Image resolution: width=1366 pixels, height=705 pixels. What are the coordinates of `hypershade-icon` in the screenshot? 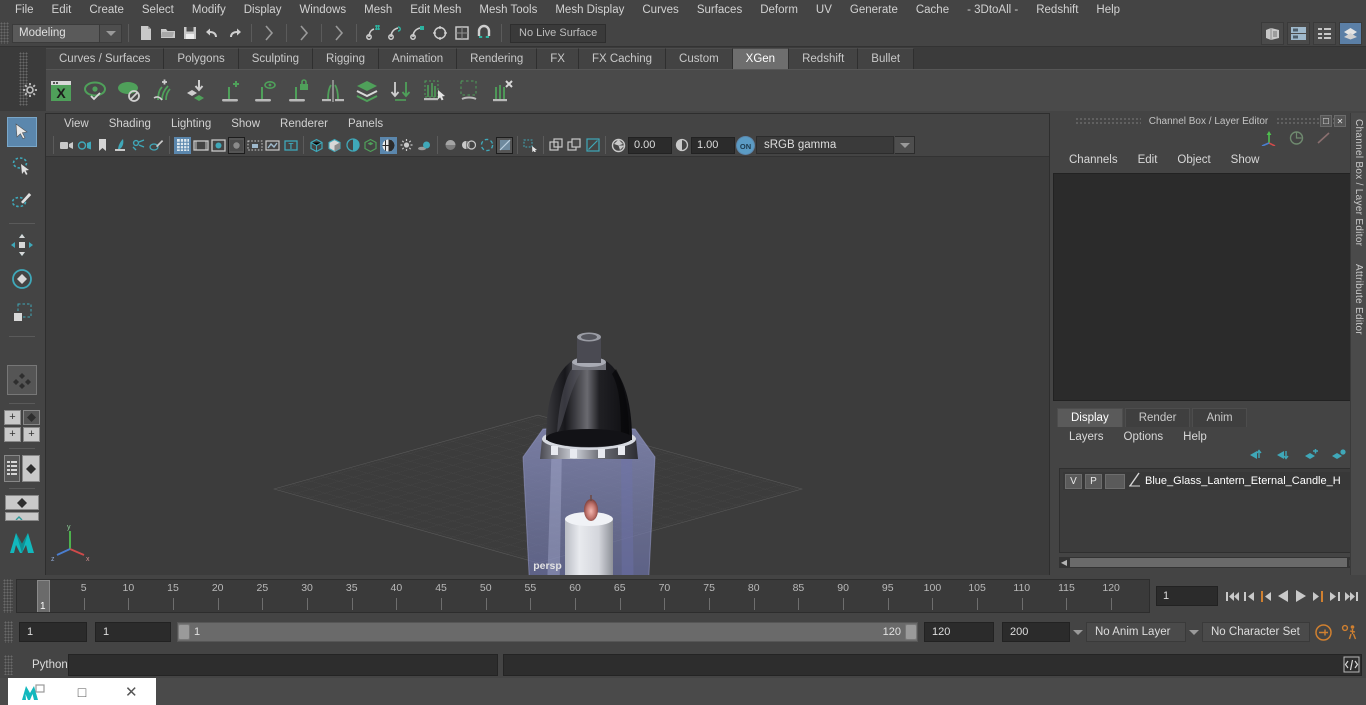 It's located at (1298, 33).